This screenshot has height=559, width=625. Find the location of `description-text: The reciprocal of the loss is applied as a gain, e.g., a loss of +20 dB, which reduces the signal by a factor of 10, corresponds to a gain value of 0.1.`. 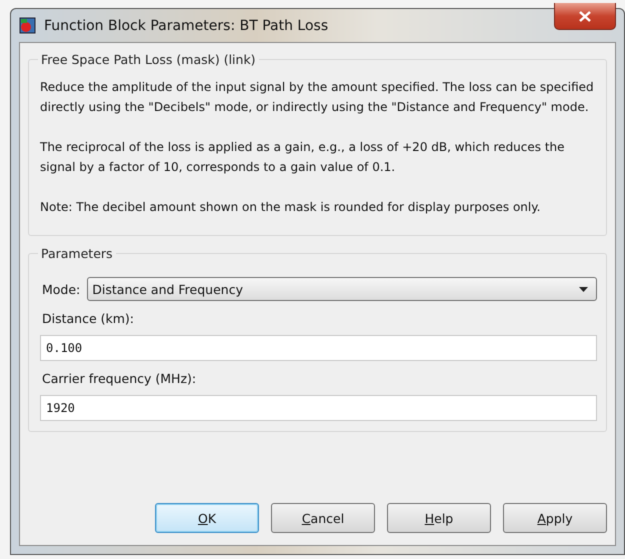

description-text: The reciprocal of the loss is applied as a gain, e.g., a loss of +20 dB, which reduces the signal by a factor of 10, corresponds to a gain value of 0.1. is located at coordinates (303, 157).